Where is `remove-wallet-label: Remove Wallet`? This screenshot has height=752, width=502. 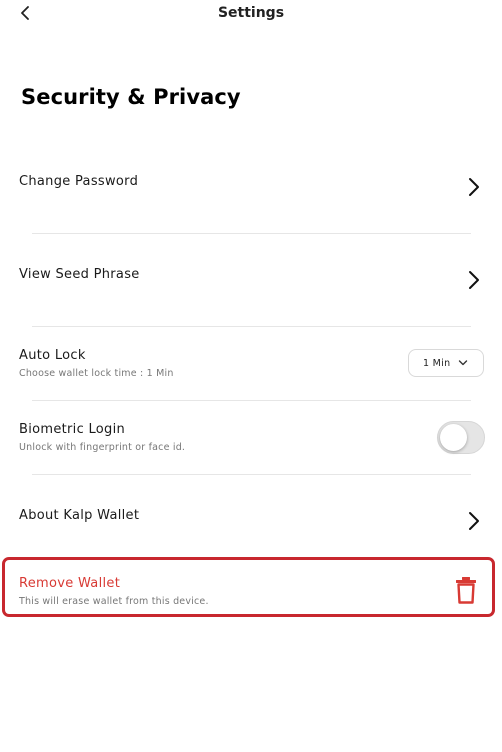
remove-wallet-label: Remove Wallet is located at coordinates (70, 583).